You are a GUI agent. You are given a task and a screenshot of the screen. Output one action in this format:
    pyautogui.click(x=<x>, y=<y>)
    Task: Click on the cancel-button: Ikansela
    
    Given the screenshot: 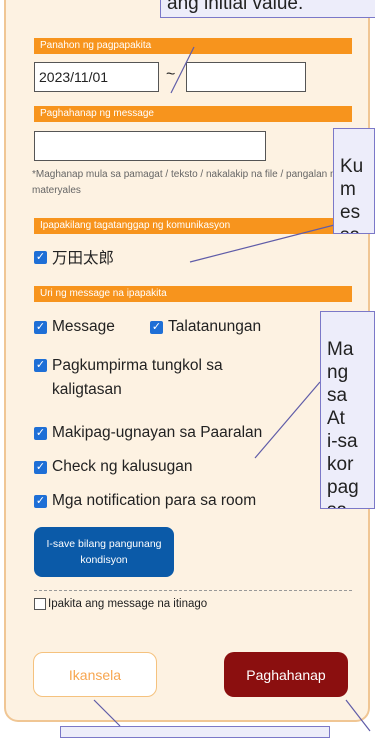 What is the action you would take?
    pyautogui.click(x=95, y=674)
    